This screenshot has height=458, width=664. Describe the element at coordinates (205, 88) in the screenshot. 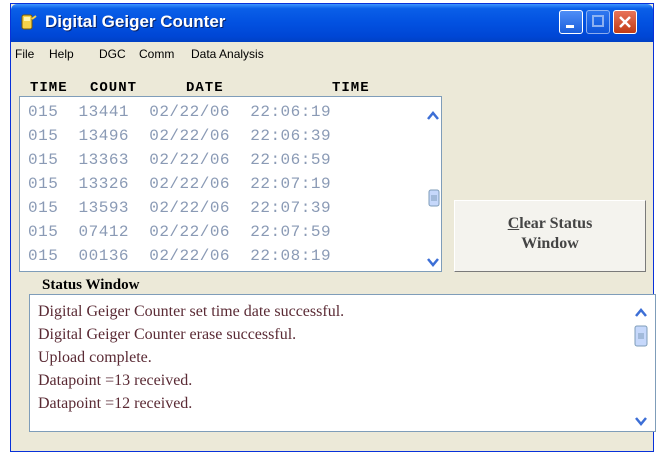

I see `header-date: DATE` at that location.